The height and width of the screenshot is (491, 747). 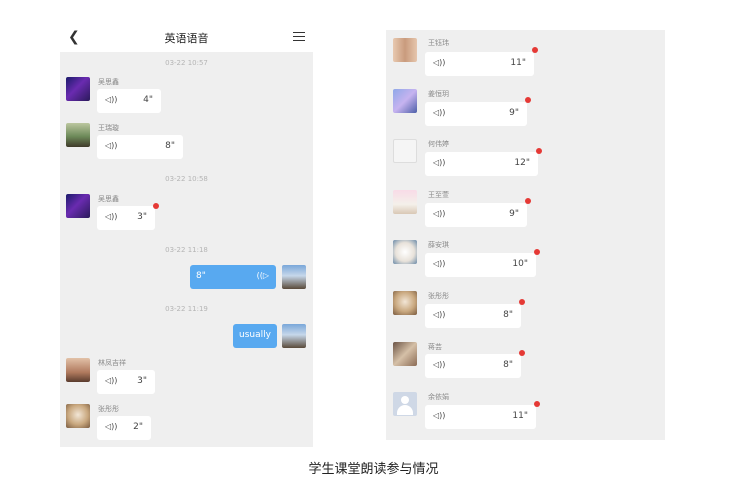 What do you see at coordinates (186, 63) in the screenshot?
I see `timestamp: 03-22 10:57` at bounding box center [186, 63].